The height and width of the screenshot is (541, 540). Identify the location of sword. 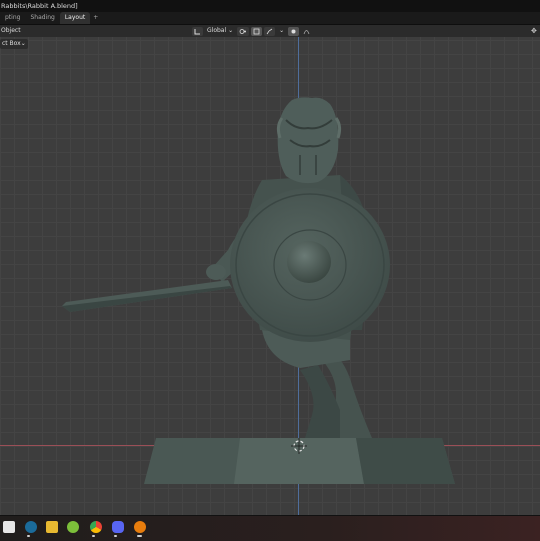
(147, 296).